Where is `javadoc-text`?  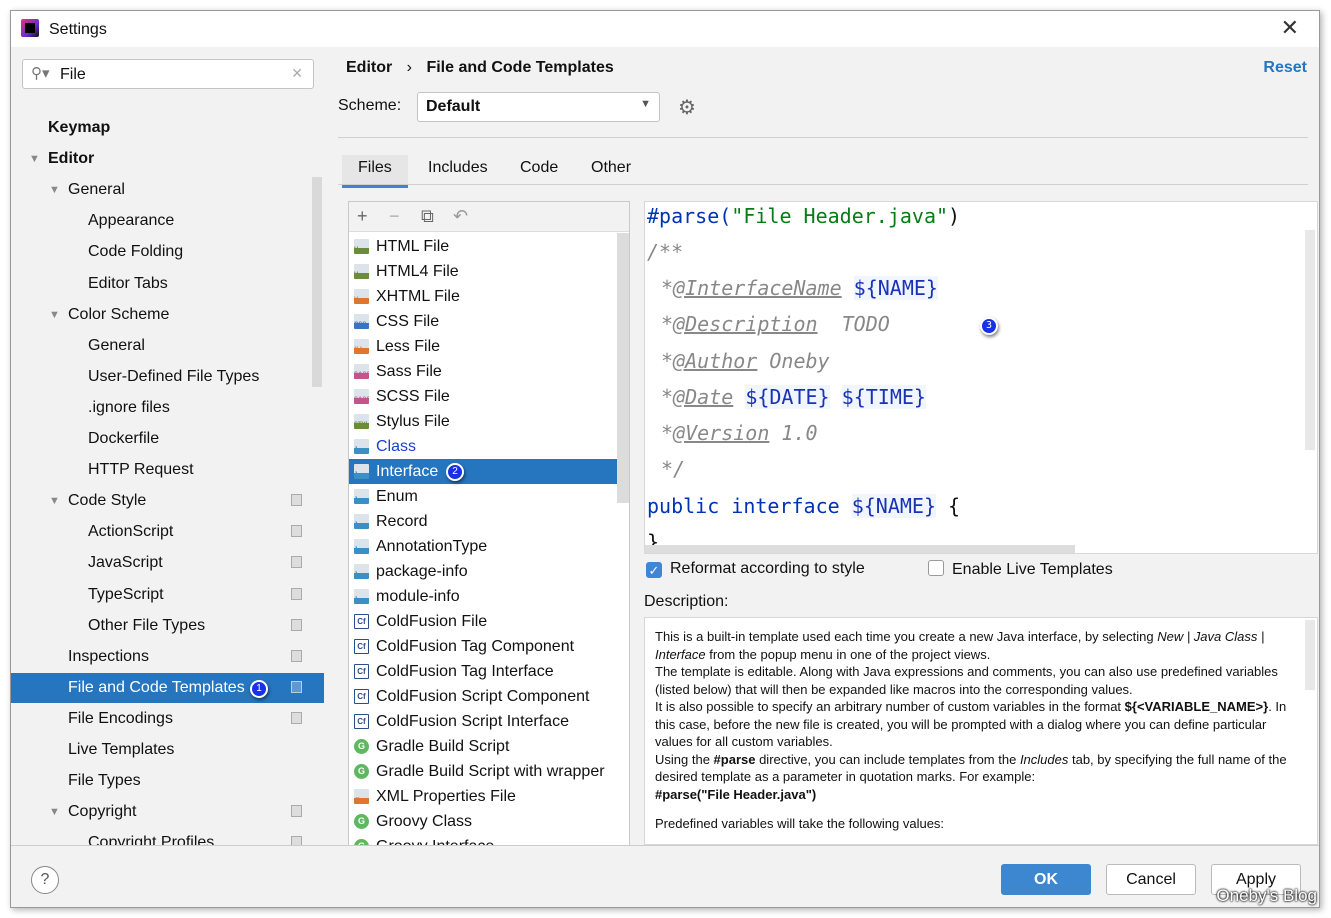
javadoc-text is located at coordinates (739, 397).